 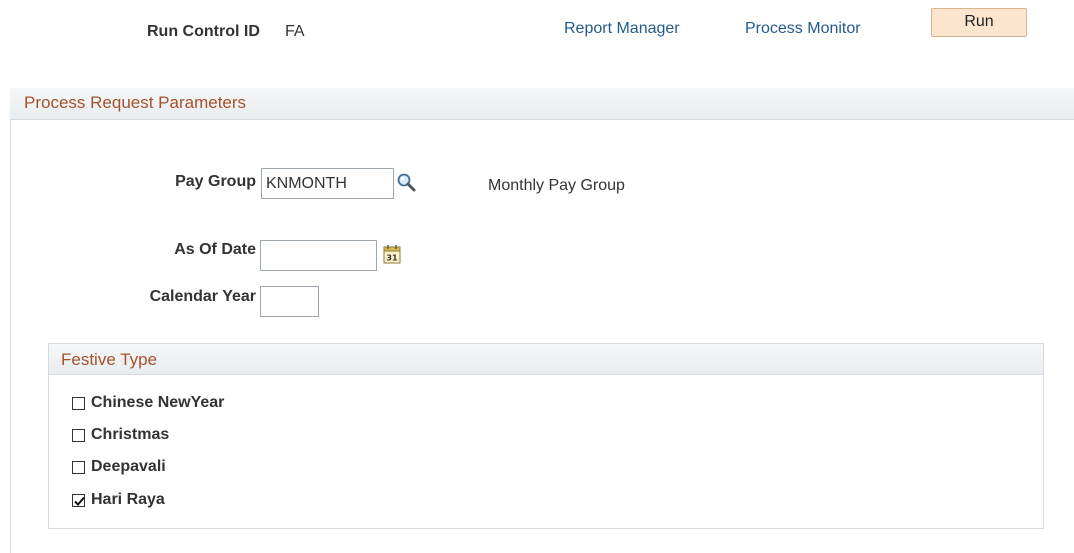 I want to click on pay-group-label: Pay Group, so click(x=215, y=181).